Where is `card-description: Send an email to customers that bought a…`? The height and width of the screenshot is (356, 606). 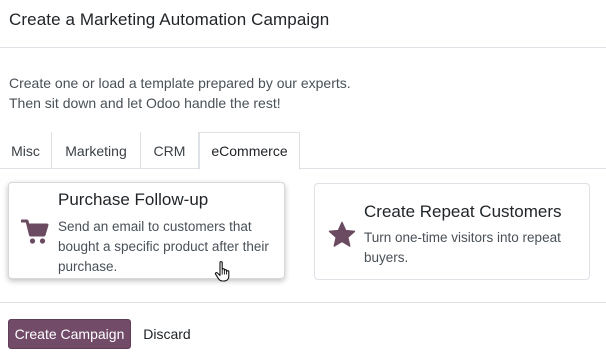
card-description: Send an email to customers that bought a… is located at coordinates (163, 246).